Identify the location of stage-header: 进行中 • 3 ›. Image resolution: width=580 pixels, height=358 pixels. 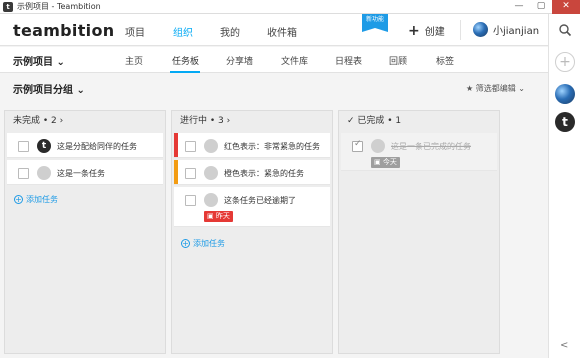
(252, 121).